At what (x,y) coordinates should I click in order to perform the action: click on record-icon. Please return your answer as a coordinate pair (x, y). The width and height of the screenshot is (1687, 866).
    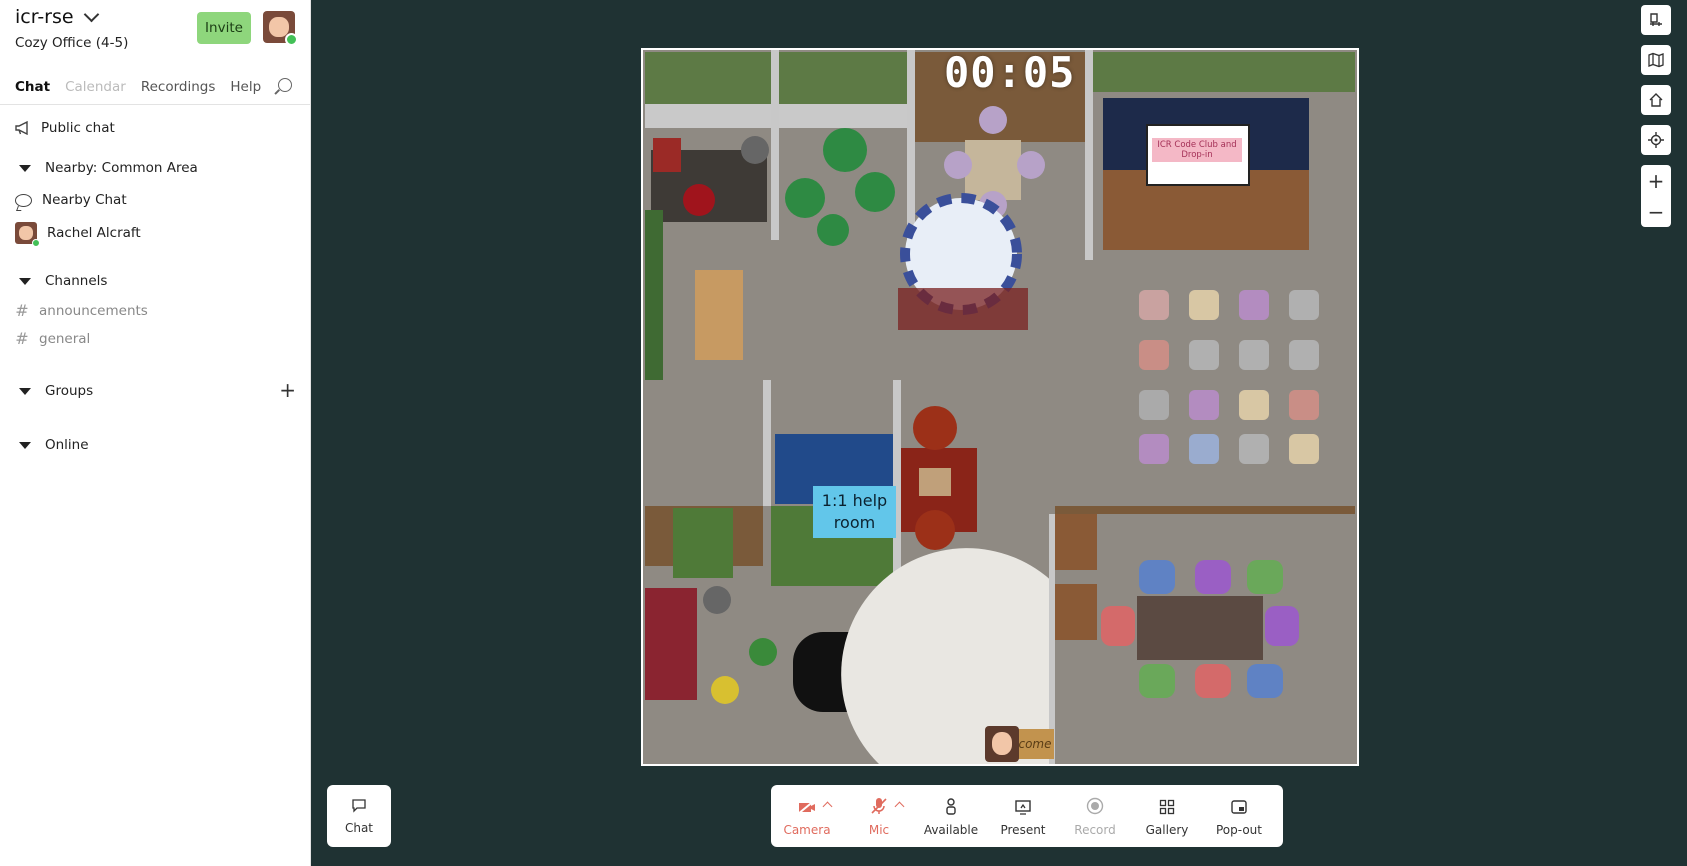
    Looking at the image, I should click on (1095, 806).